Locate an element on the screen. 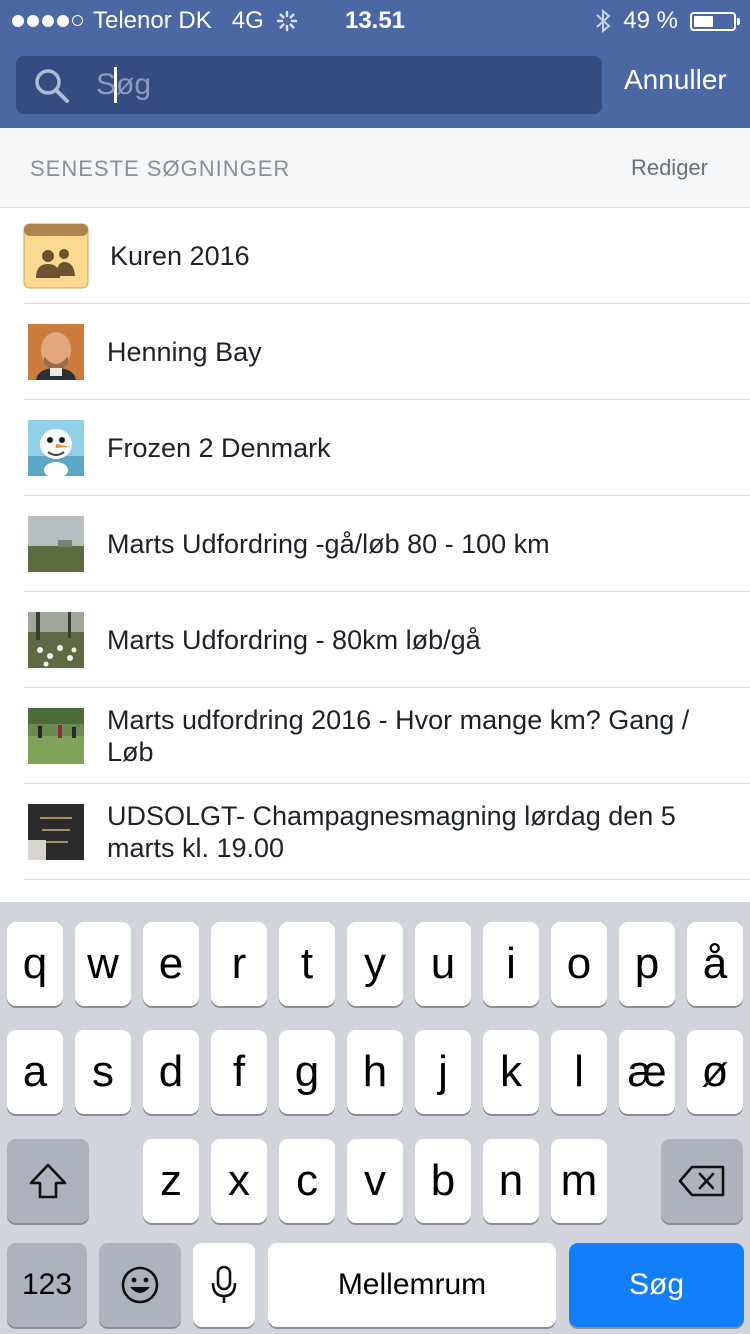 This screenshot has height=1334, width=750. key-p: p is located at coordinates (647, 964).